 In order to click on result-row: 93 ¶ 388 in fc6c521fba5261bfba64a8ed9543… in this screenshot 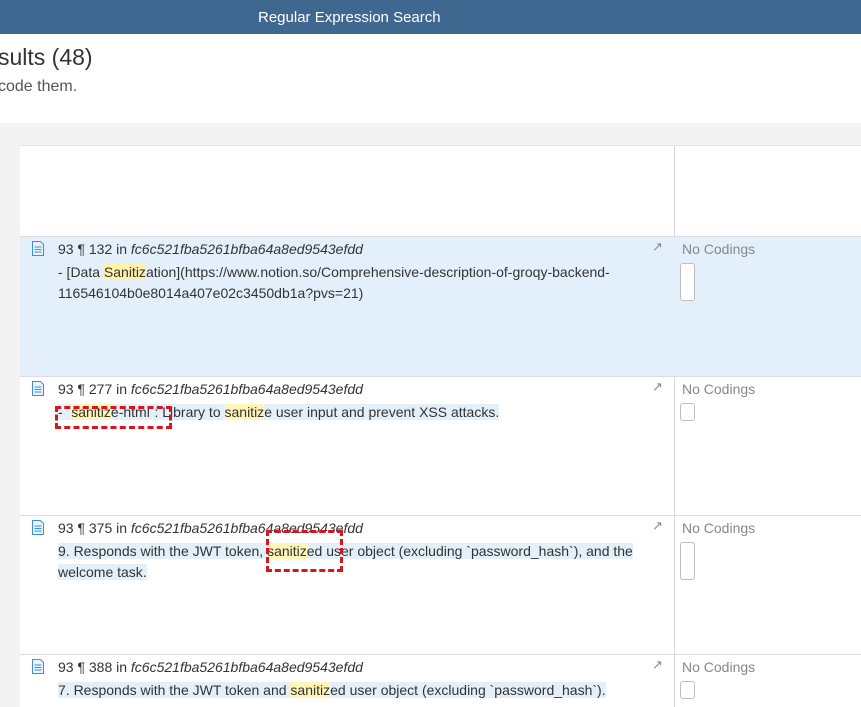, I will do `click(440, 680)`.